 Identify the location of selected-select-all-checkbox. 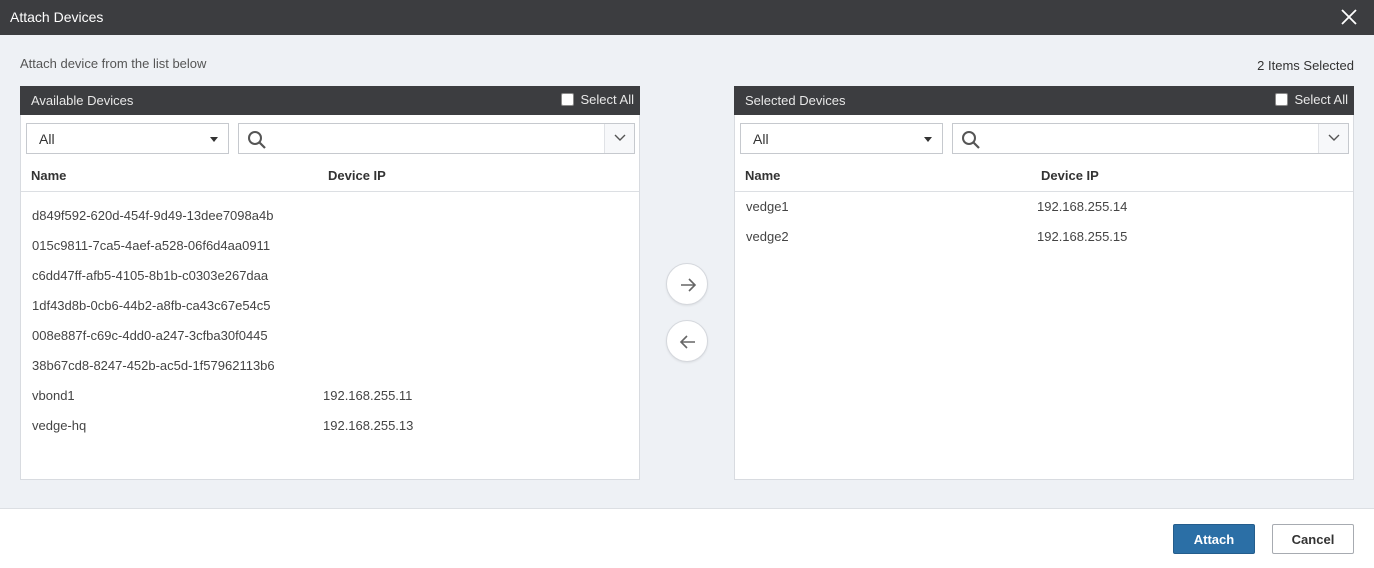
(1281, 99).